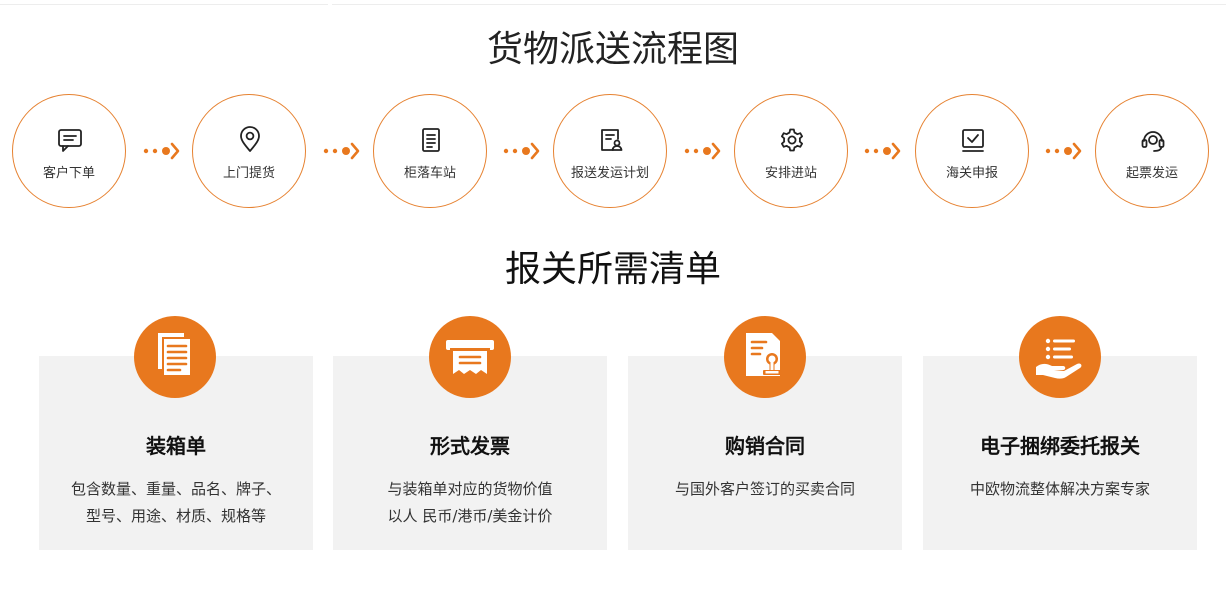 This screenshot has width=1226, height=605. I want to click on card-title: 形式发票, so click(470, 446).